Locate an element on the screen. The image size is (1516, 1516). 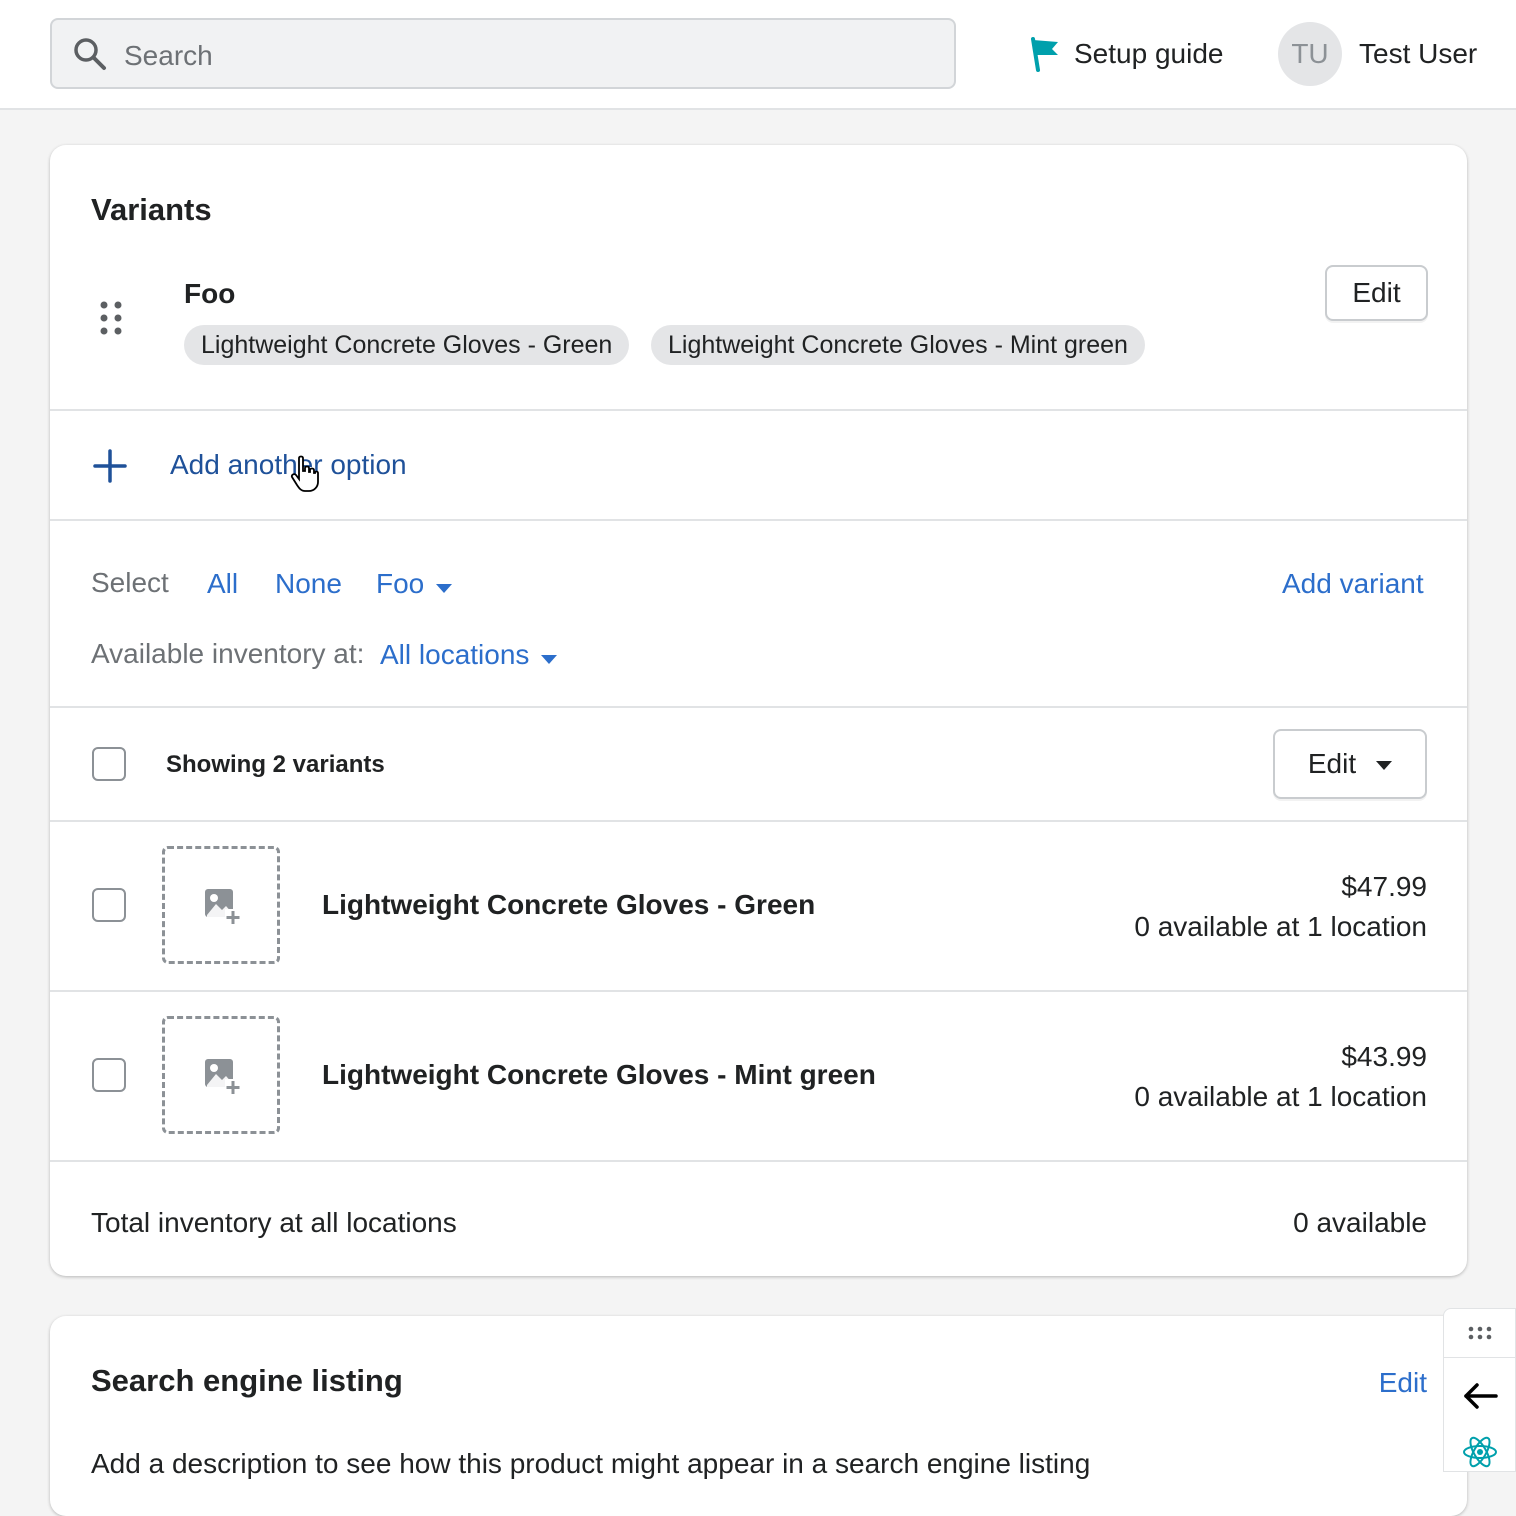
devtools-panel is located at coordinates (1479, 1390).